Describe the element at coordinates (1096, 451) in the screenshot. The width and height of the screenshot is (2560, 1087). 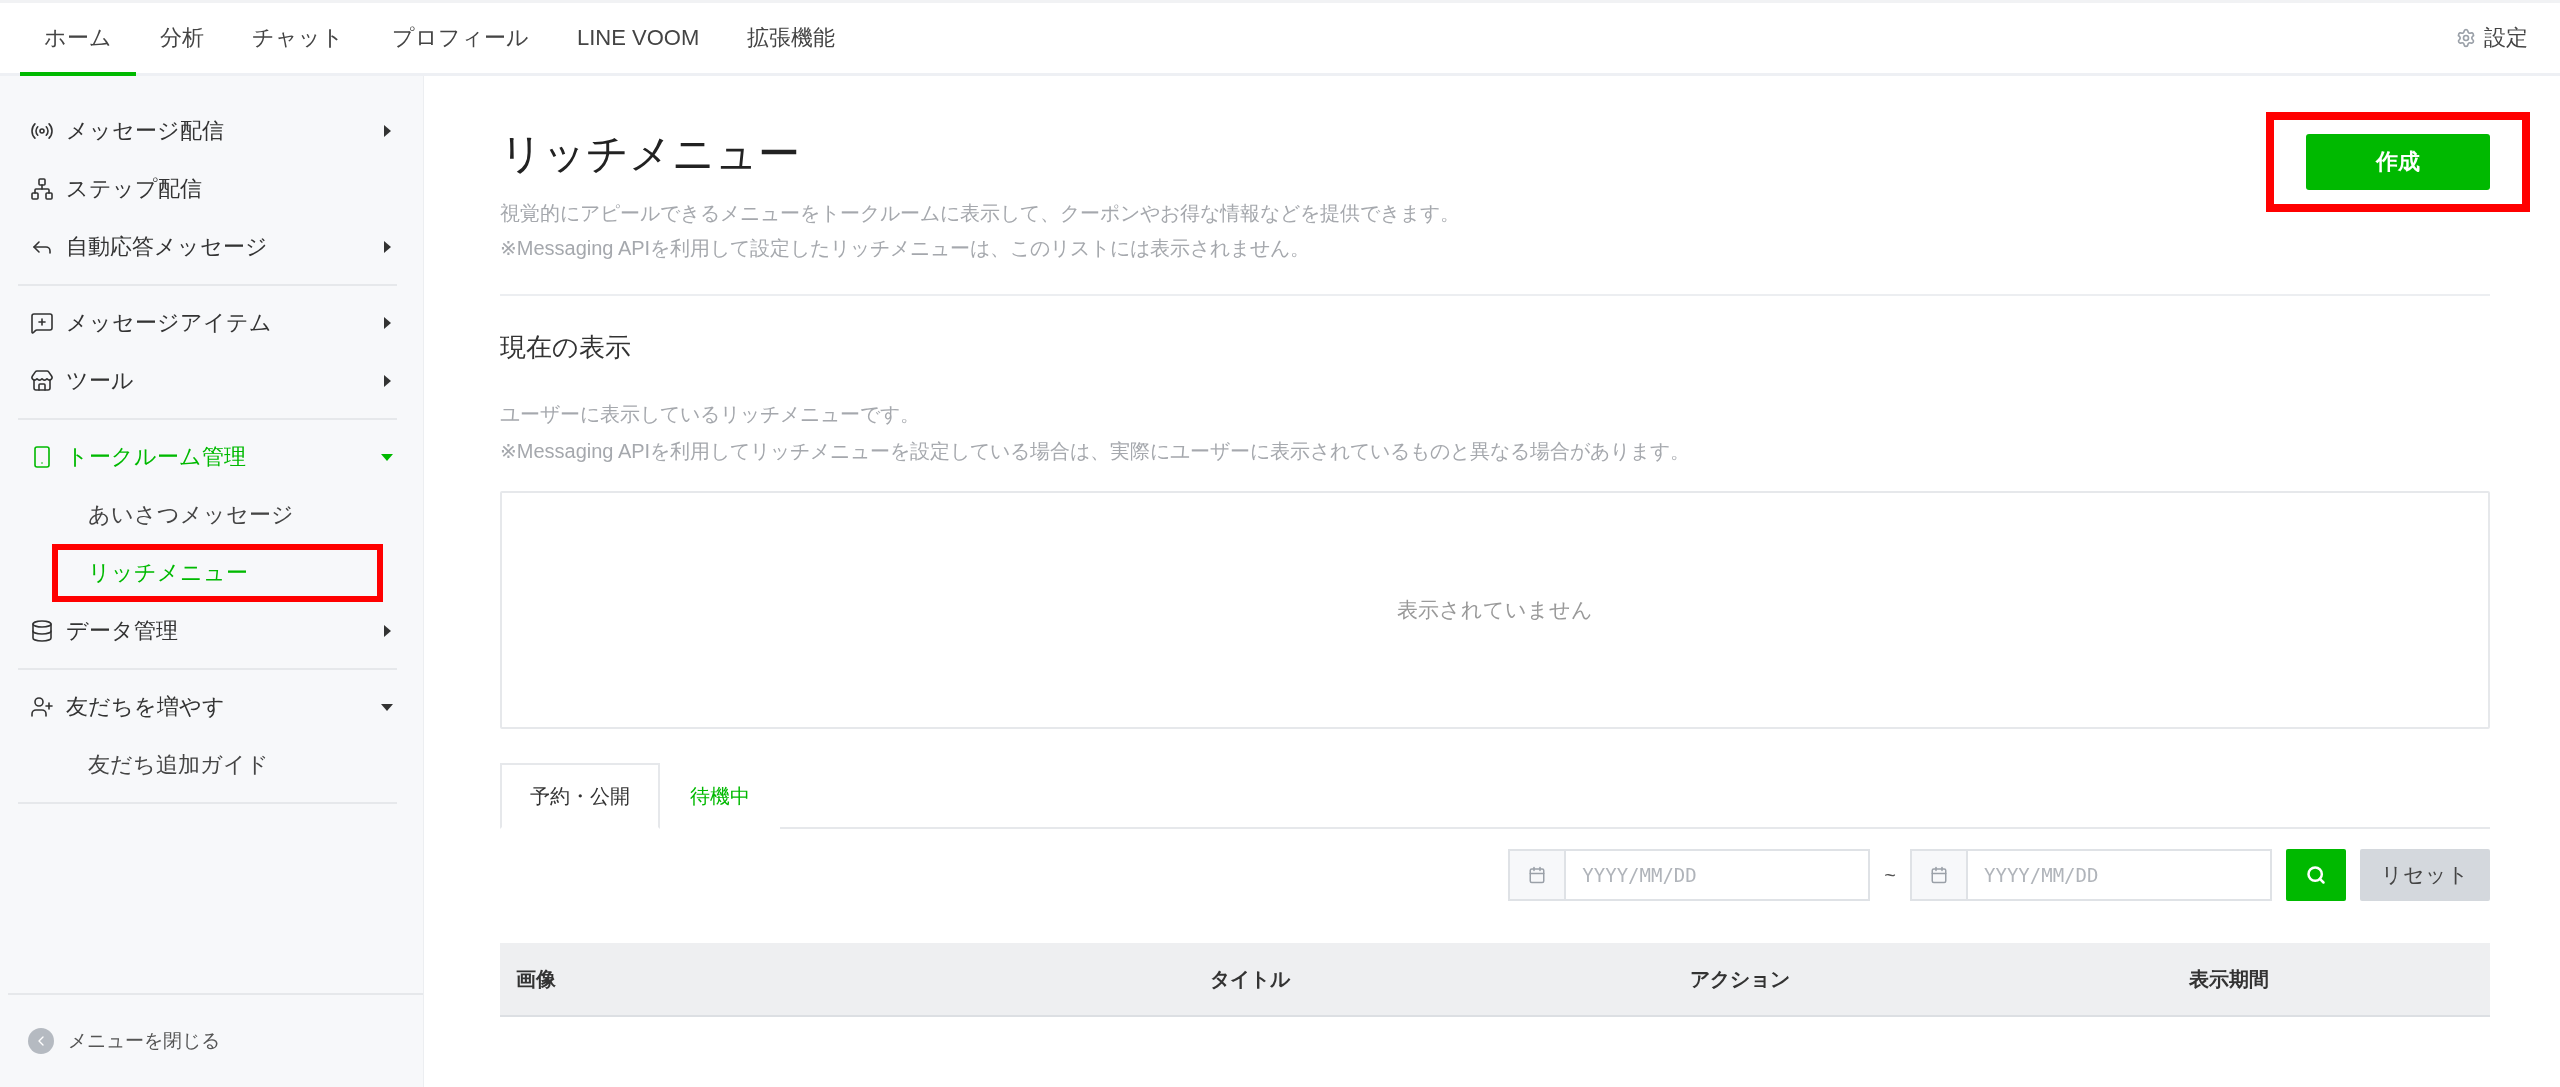
I see `section-note: ※Messaging APIを利用してリッチメニューを設定している場合は、実際にユーザーに表示されているものと異なる場合があります。` at that location.